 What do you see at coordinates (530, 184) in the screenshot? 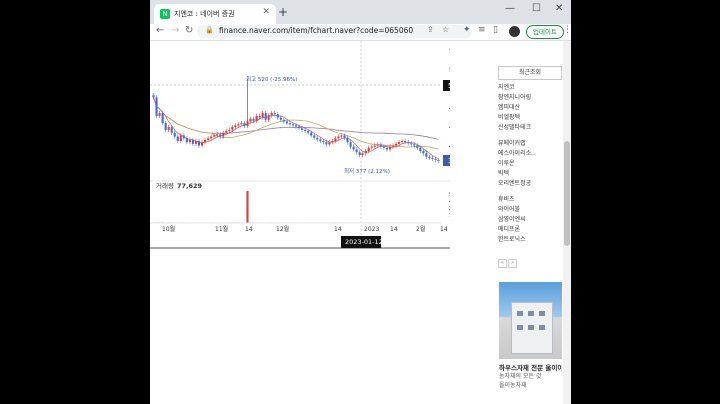
I see `recent-item: 오리엔트정공` at bounding box center [530, 184].